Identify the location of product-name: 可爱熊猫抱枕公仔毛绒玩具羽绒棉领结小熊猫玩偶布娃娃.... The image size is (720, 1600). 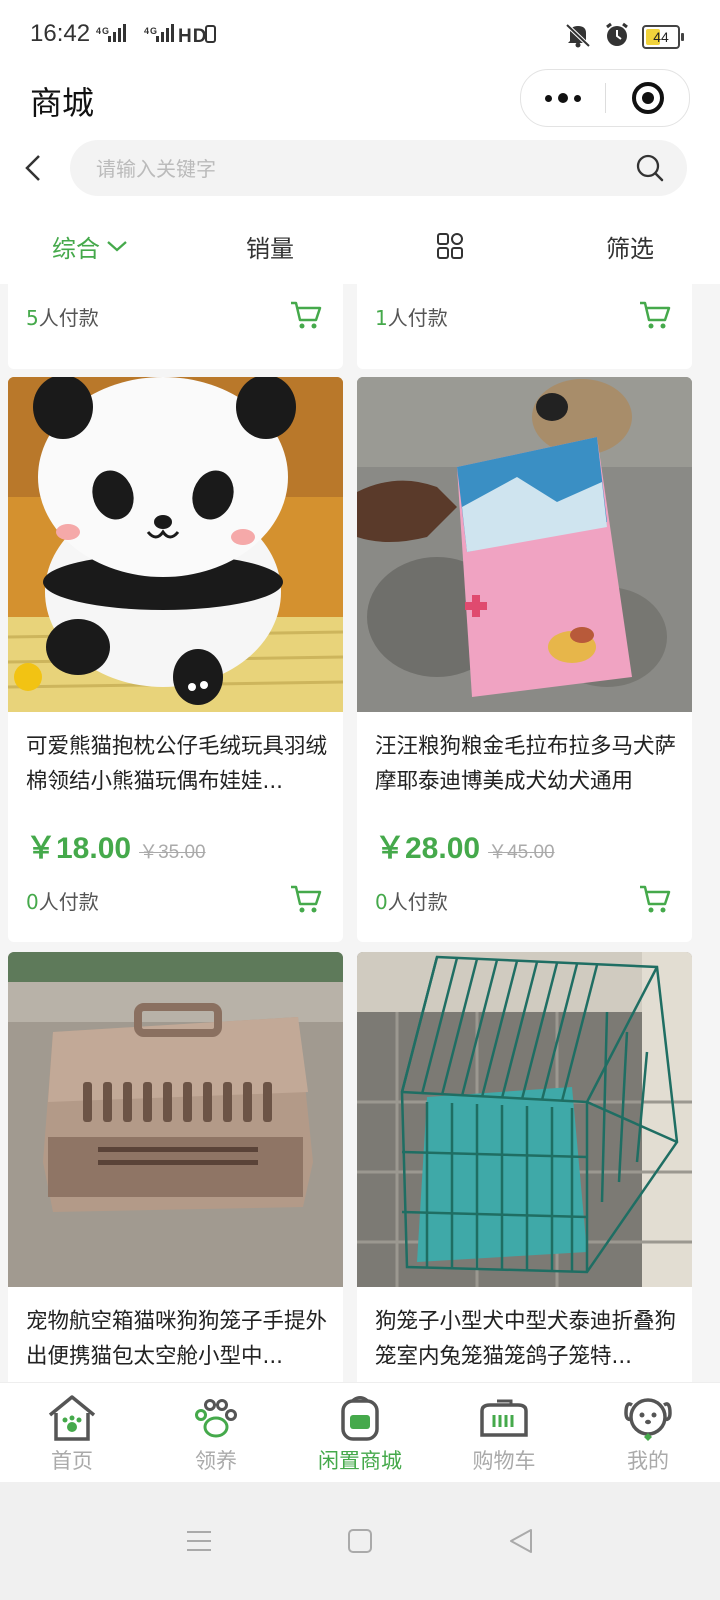
(177, 764).